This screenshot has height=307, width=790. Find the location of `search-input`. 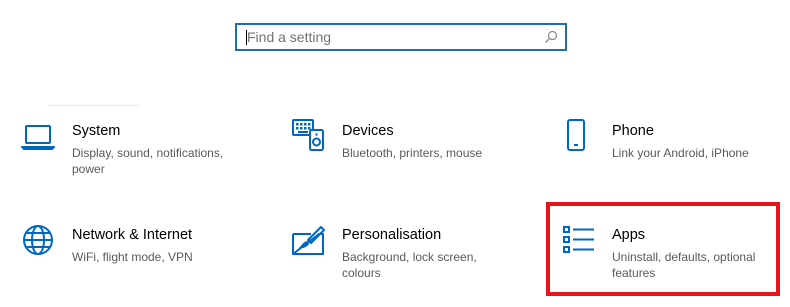

search-input is located at coordinates (392, 37).